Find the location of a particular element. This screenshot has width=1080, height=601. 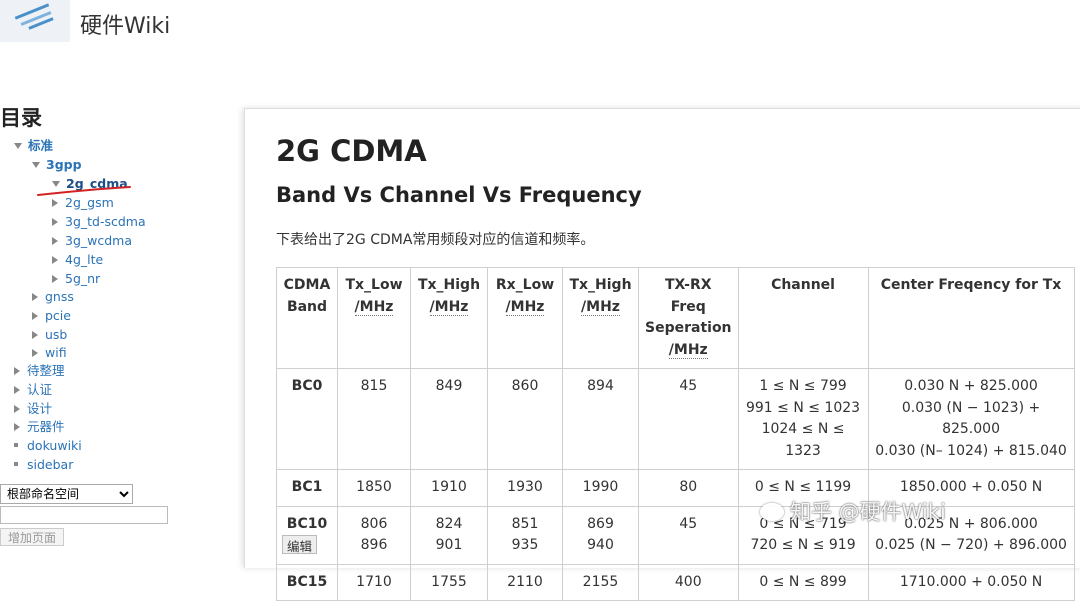

table-cell: 80 is located at coordinates (688, 488).